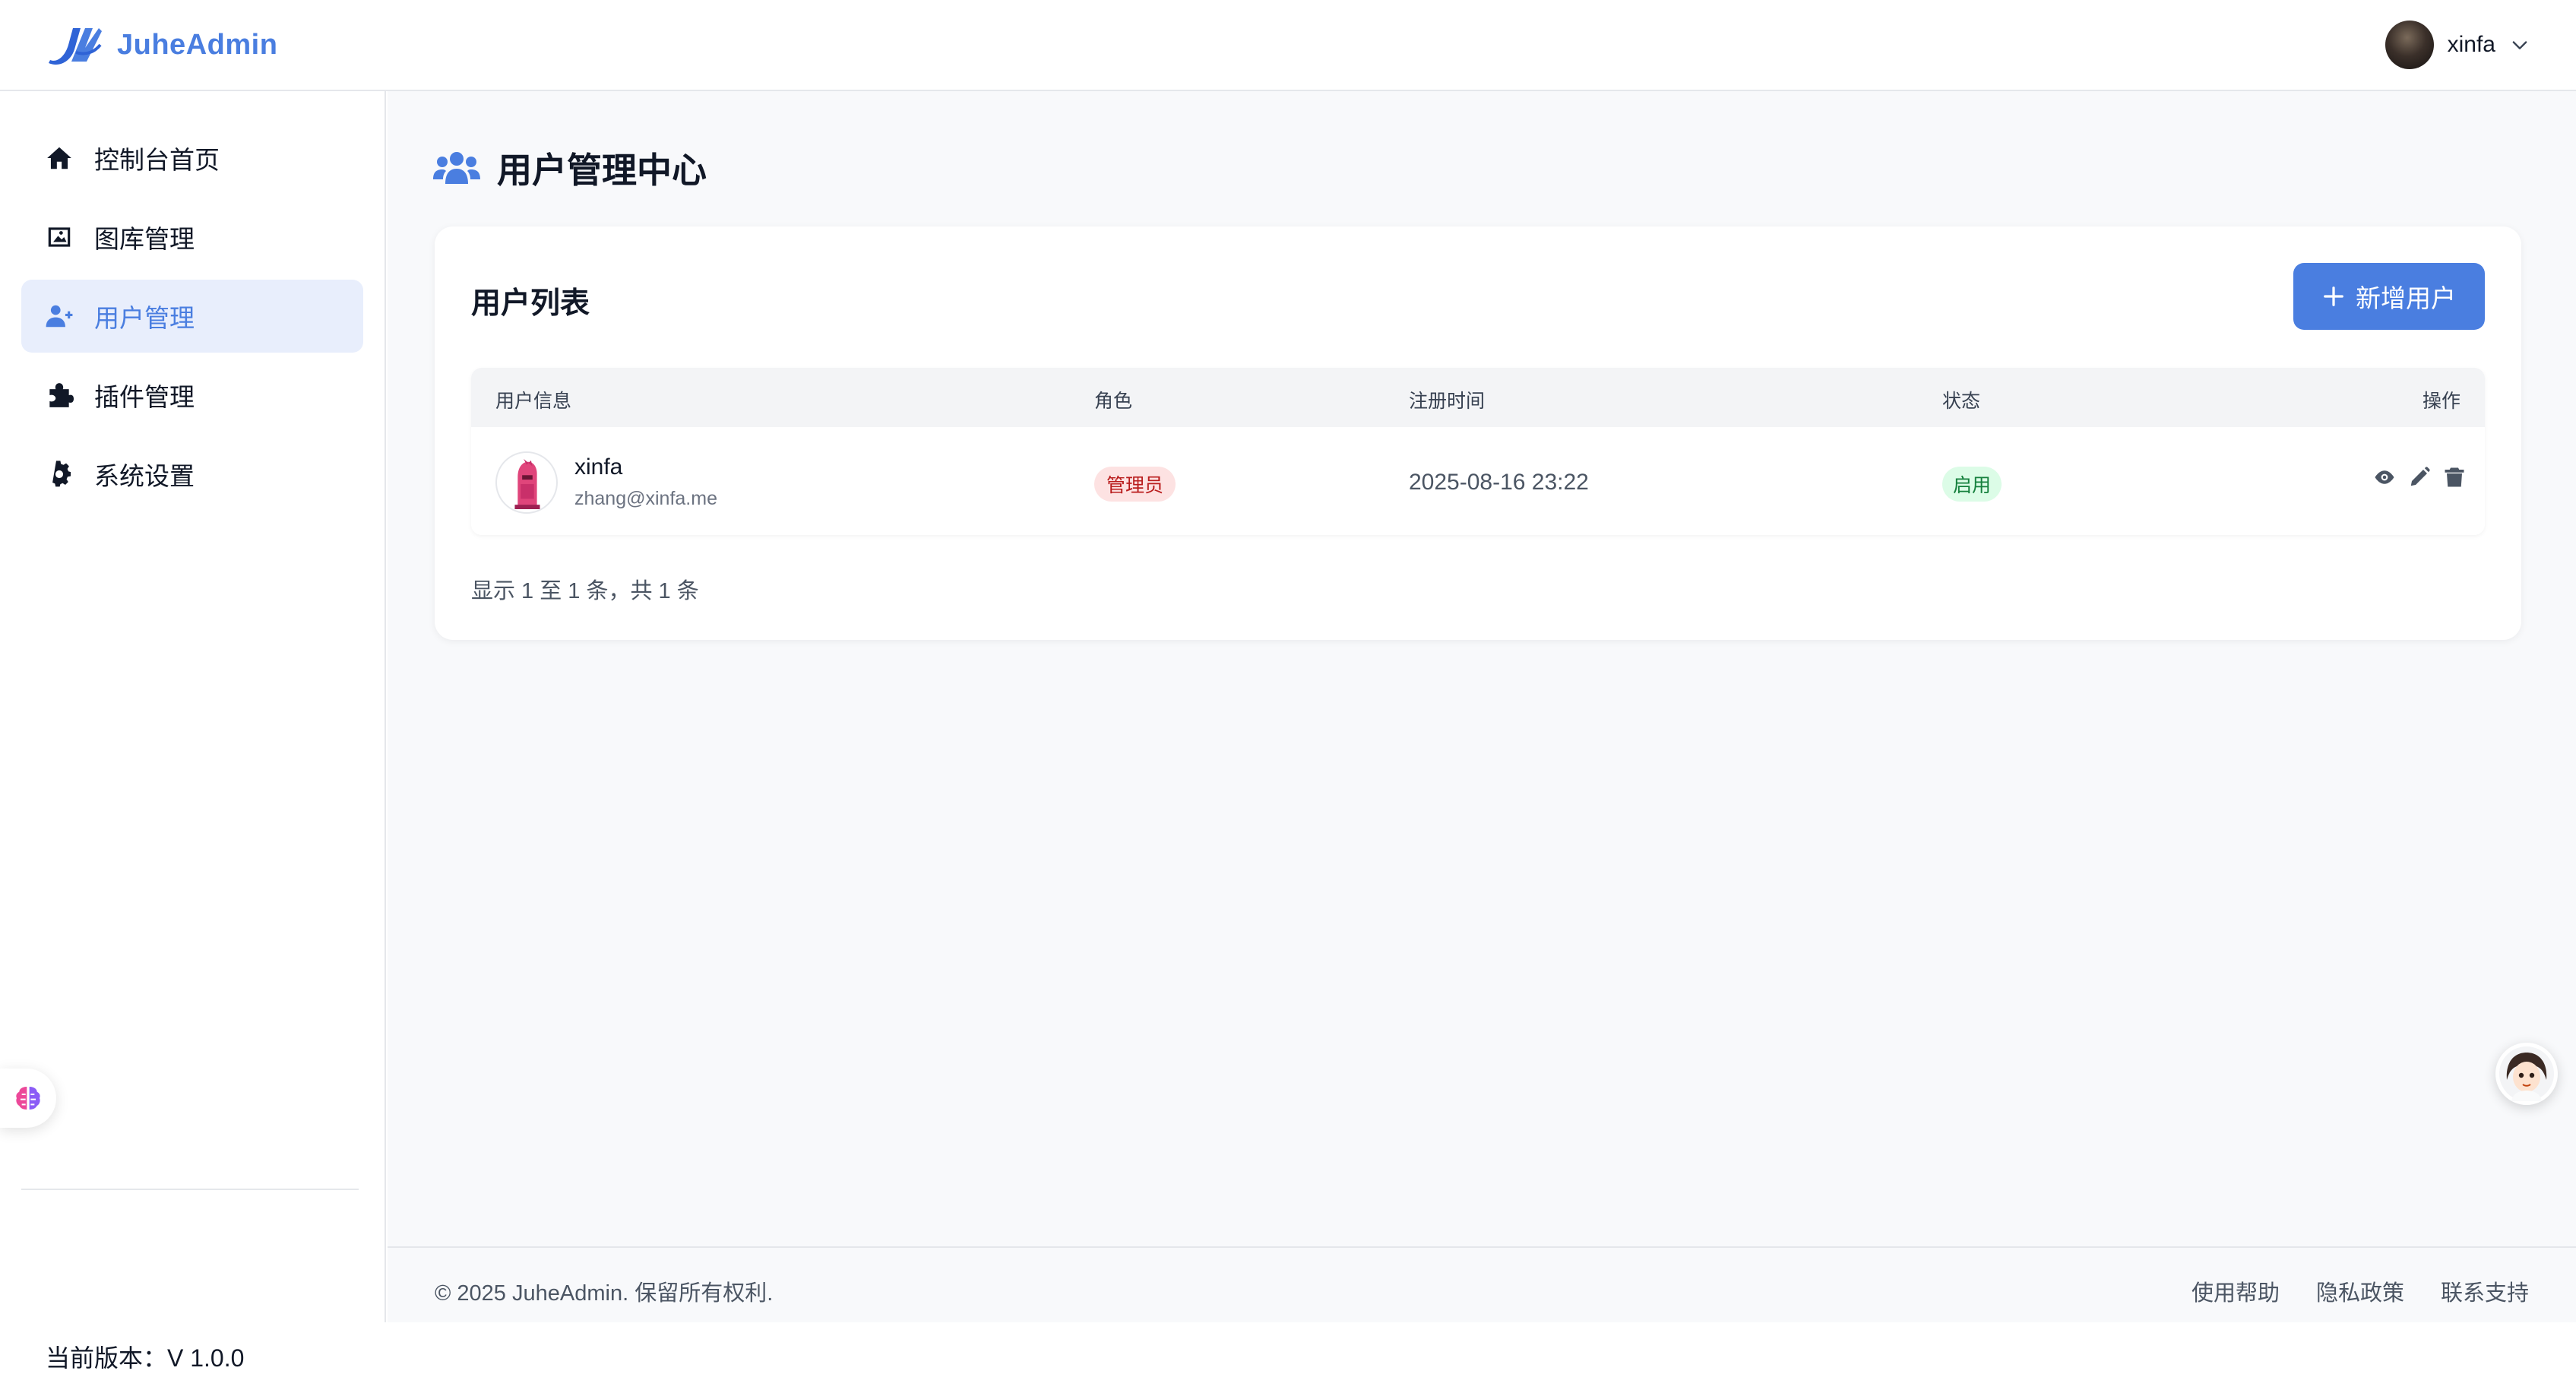 The height and width of the screenshot is (1374, 2576). Describe the element at coordinates (59, 237) in the screenshot. I see `image-icon` at that location.